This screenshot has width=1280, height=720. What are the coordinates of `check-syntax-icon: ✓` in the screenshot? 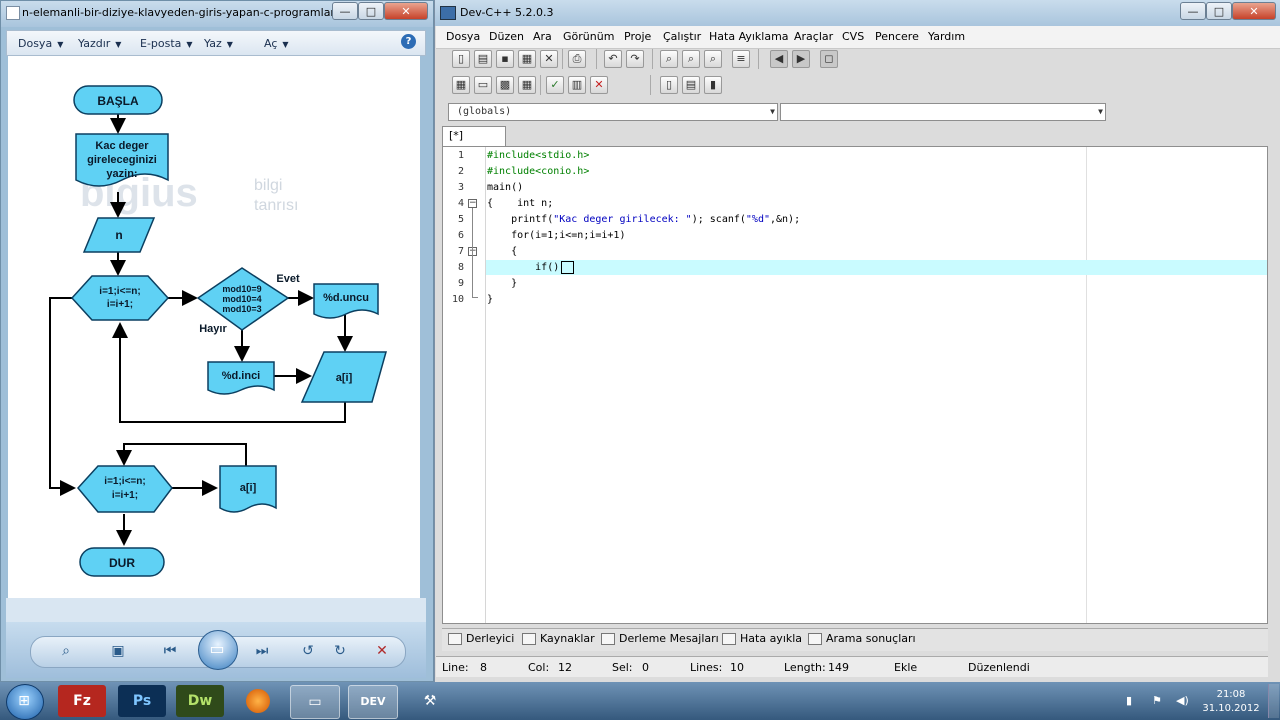 It's located at (555, 85).